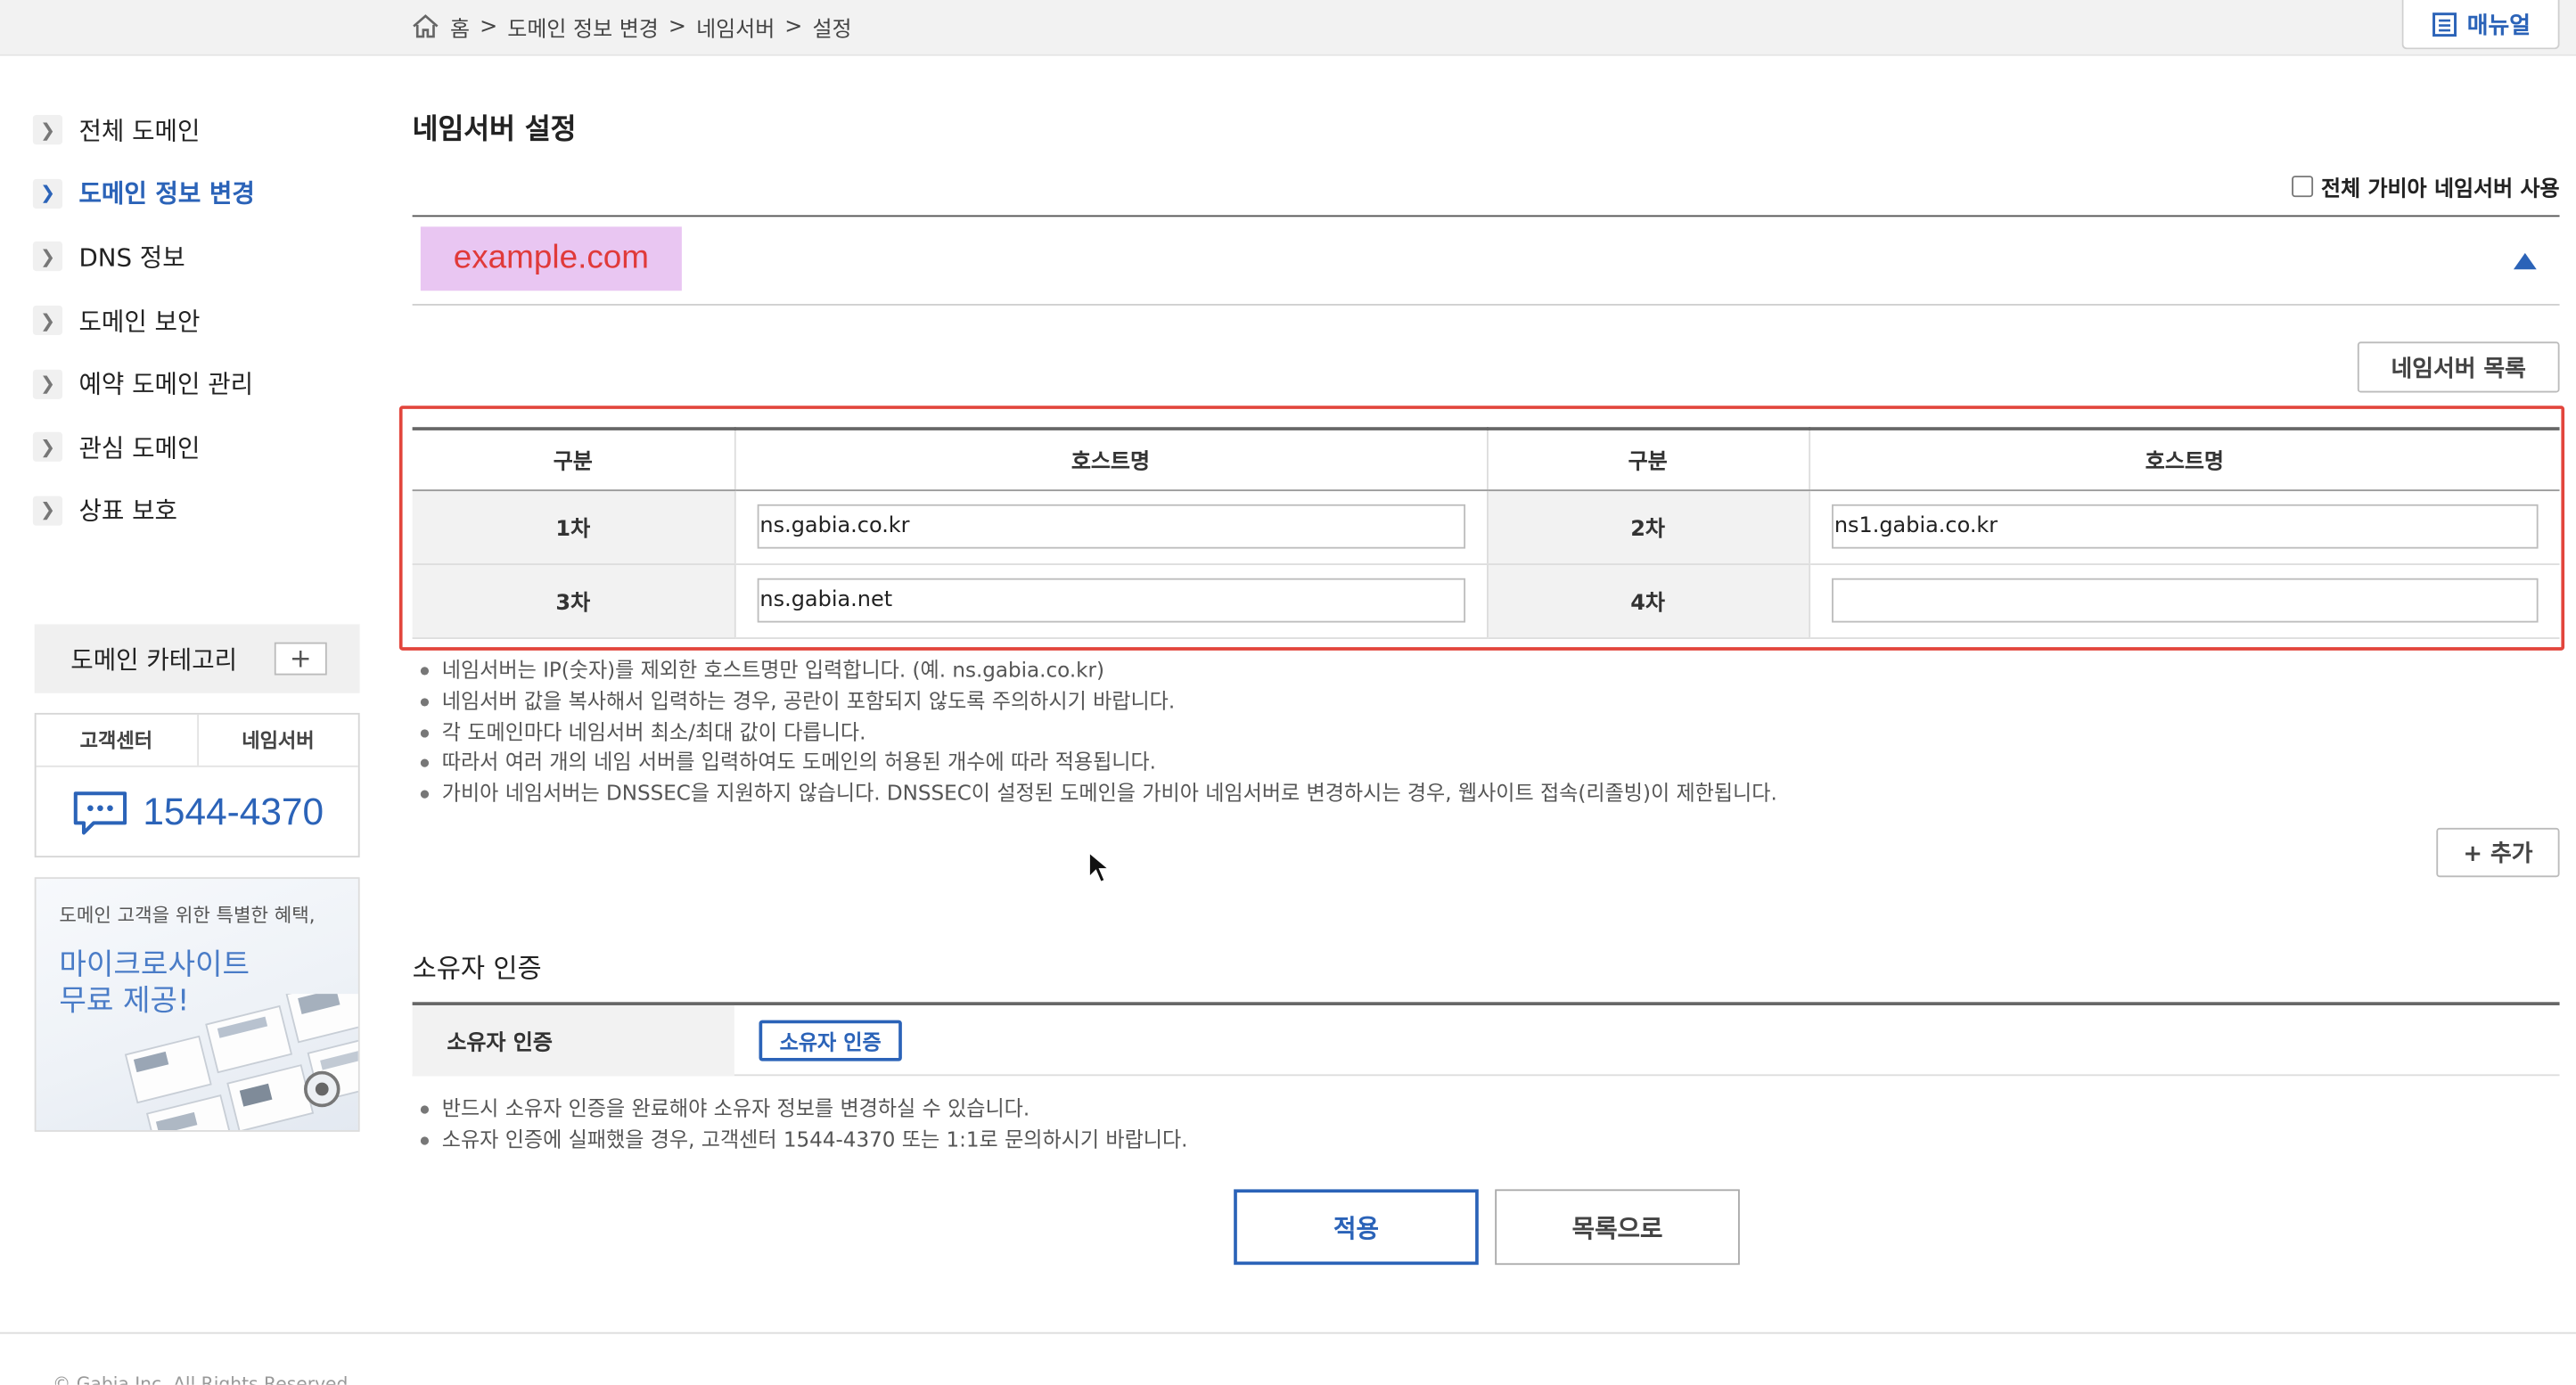 The height and width of the screenshot is (1385, 2576). I want to click on use-all-label: 전체 가비아 네임서버 사용, so click(2440, 189).